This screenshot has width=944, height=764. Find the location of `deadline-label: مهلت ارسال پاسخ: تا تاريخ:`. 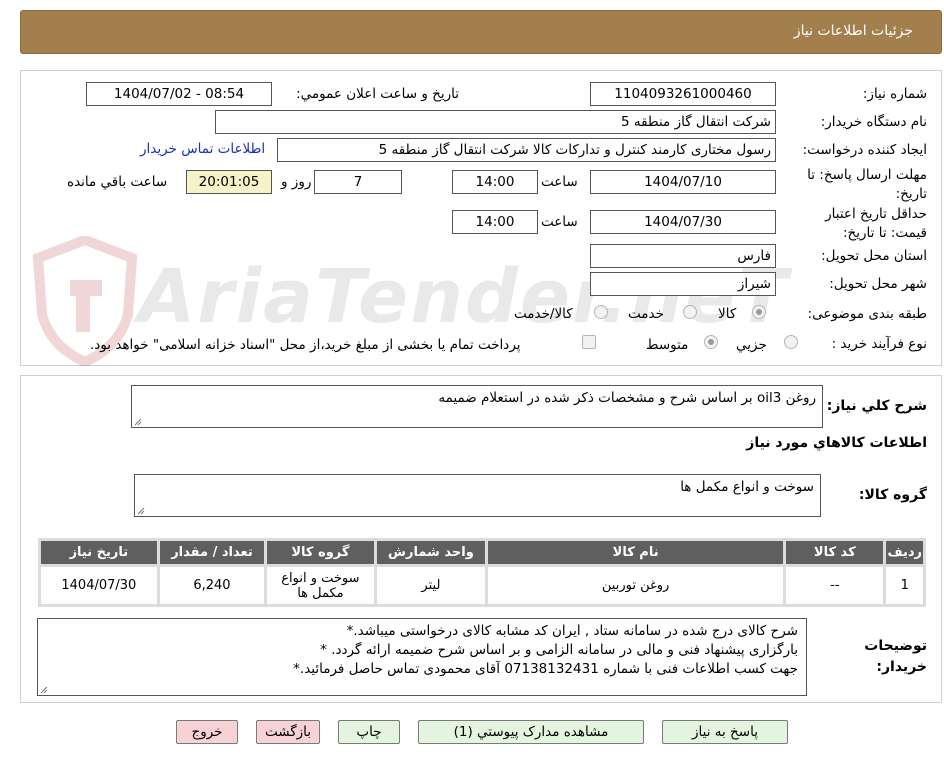

deadline-label: مهلت ارسال پاسخ: تا تاريخ: is located at coordinates (867, 184).